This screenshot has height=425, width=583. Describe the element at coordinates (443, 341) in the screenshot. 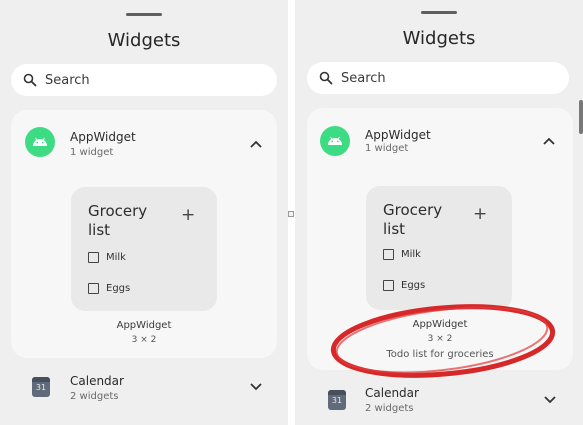

I see `highlight-ellipse` at that location.